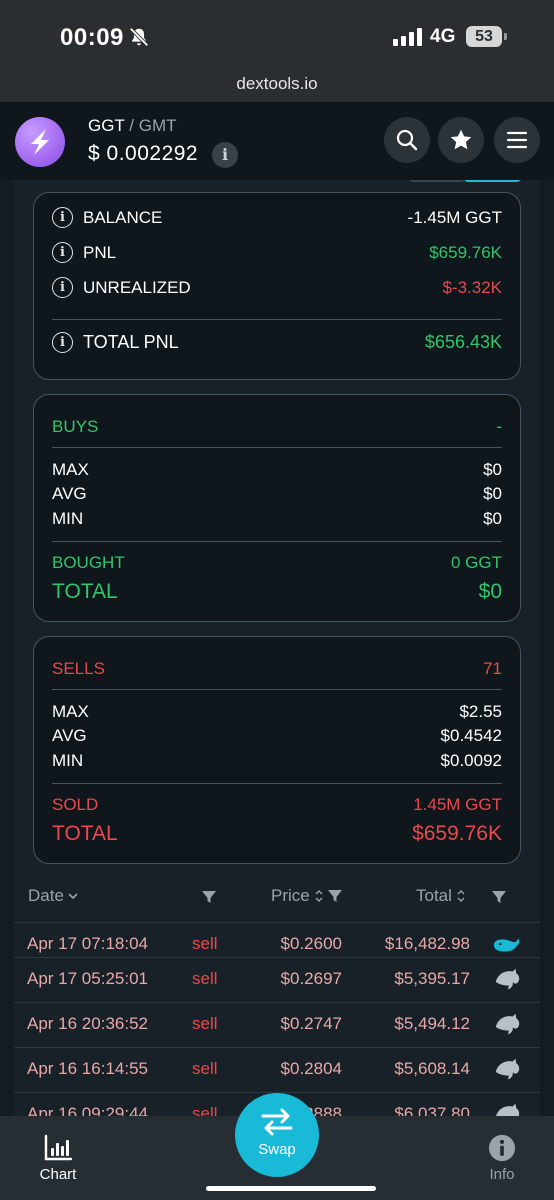  What do you see at coordinates (432, 1068) in the screenshot?
I see `trade-total: $5,608.14` at bounding box center [432, 1068].